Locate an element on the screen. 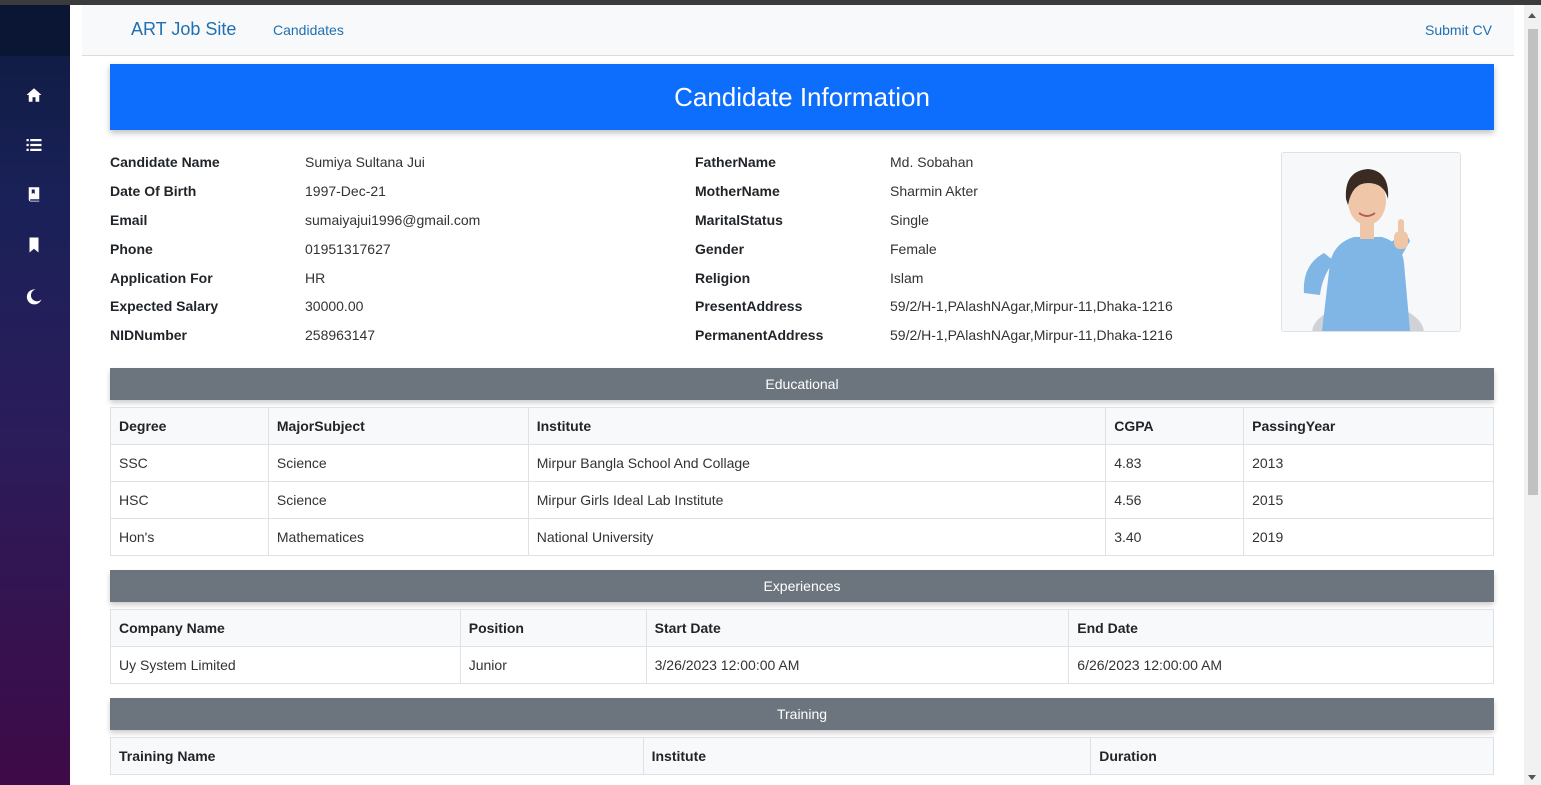  brand-link: ART Job Site is located at coordinates (183, 29).